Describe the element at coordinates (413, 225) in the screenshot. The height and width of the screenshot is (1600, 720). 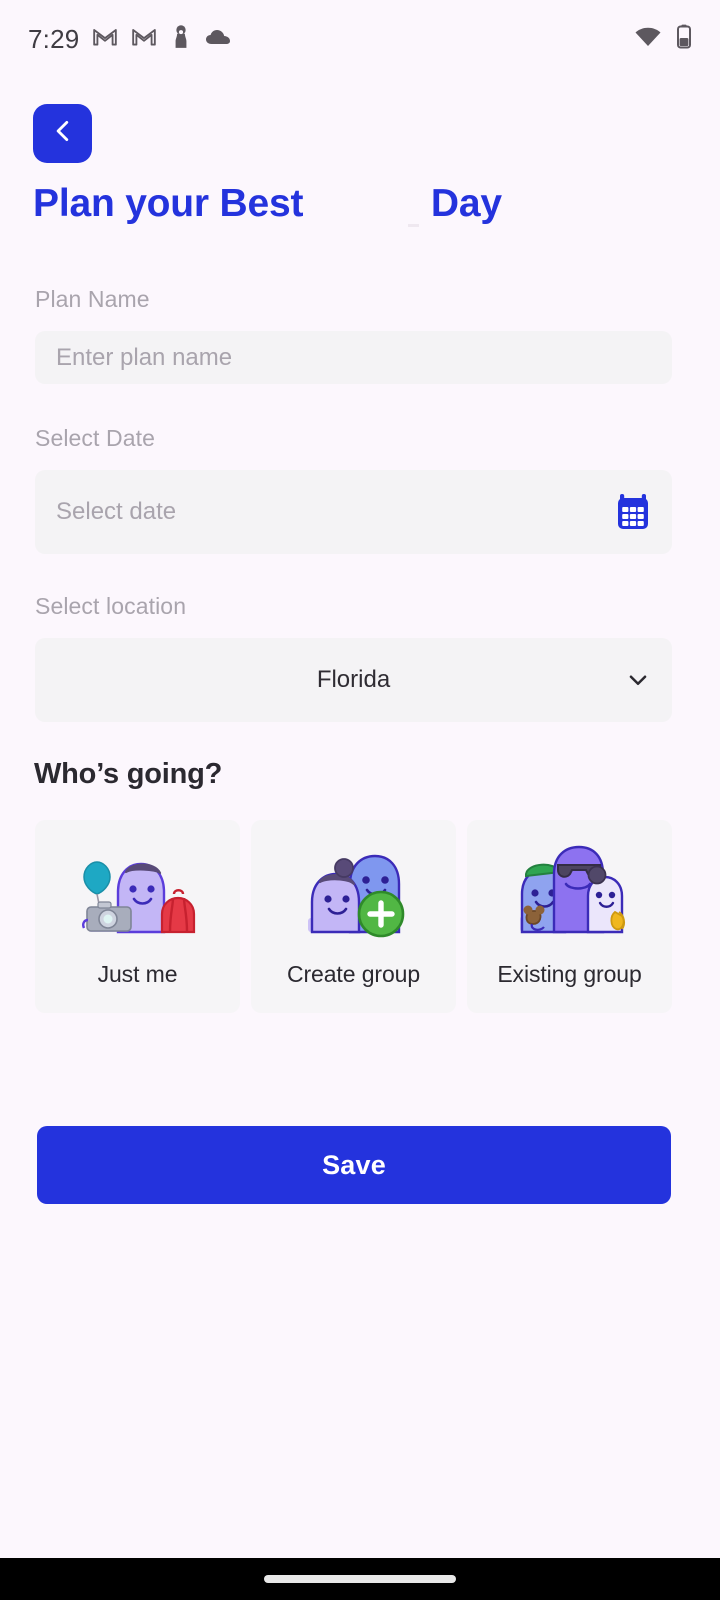
I see `title-artifact-mark` at that location.